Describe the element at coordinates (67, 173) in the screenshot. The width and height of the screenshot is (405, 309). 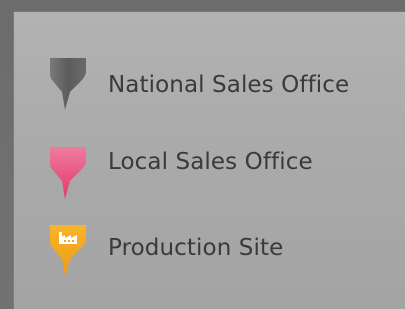
I see `local-sales-office-marker-icon` at that location.